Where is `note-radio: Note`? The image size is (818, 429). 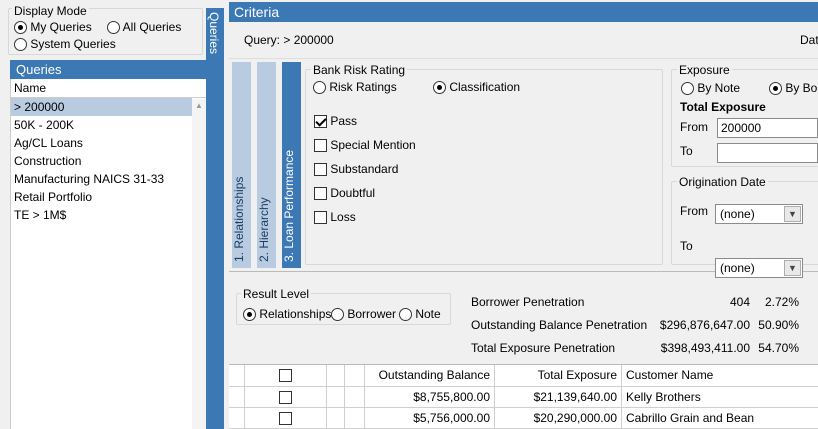
note-radio: Note is located at coordinates (420, 314).